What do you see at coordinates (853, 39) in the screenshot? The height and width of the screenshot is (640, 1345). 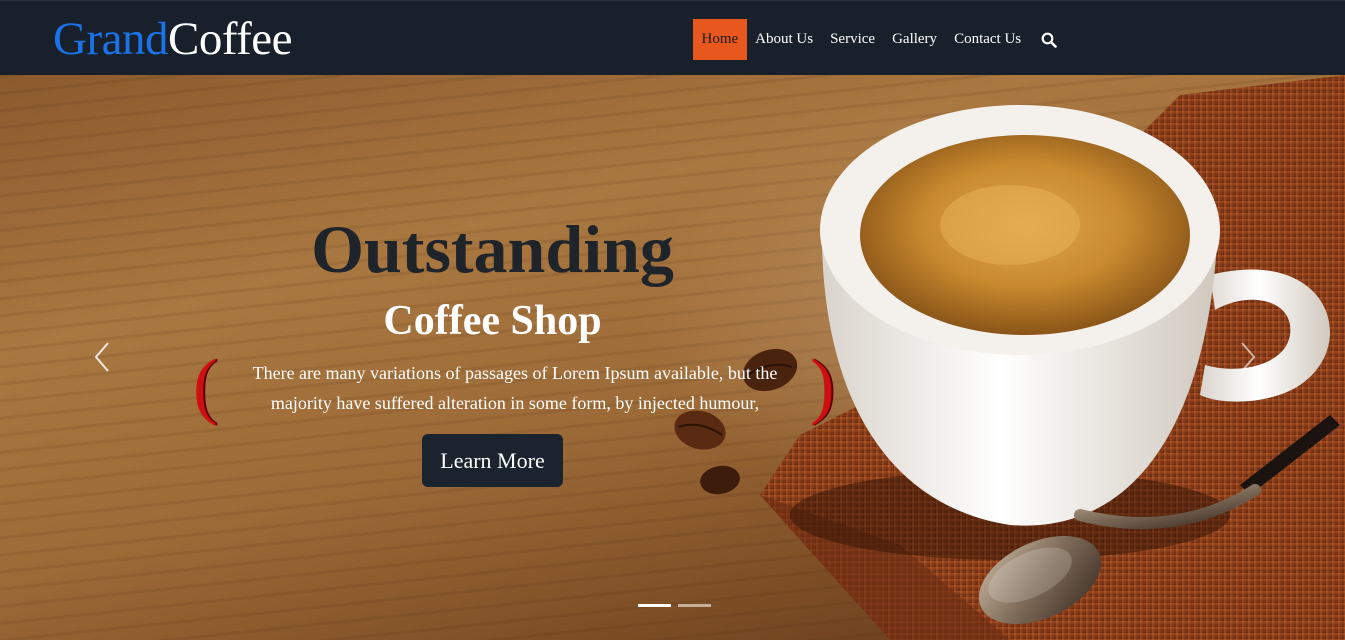 I see `nav-item-service: Service` at bounding box center [853, 39].